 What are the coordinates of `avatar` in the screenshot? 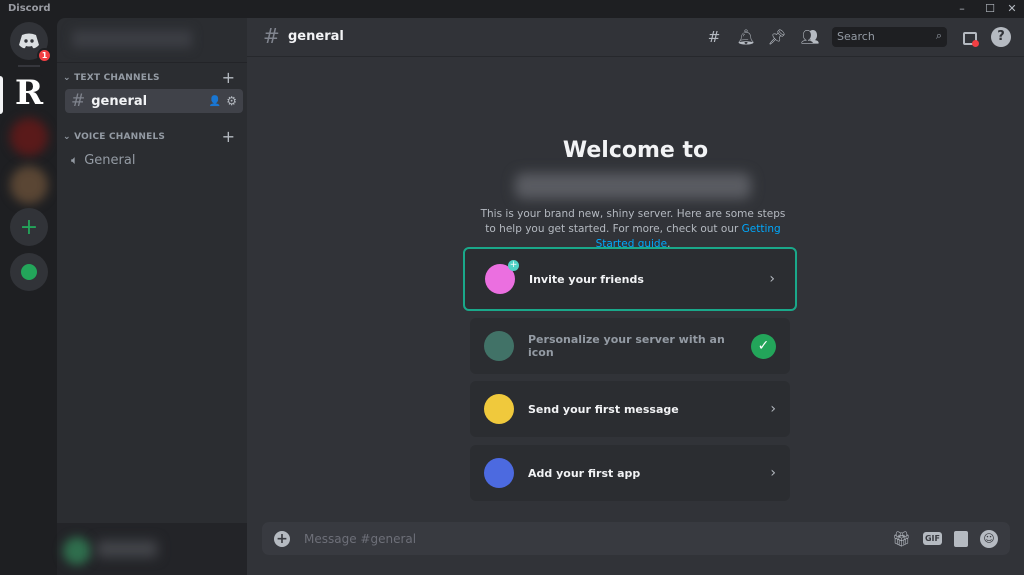 It's located at (77, 551).